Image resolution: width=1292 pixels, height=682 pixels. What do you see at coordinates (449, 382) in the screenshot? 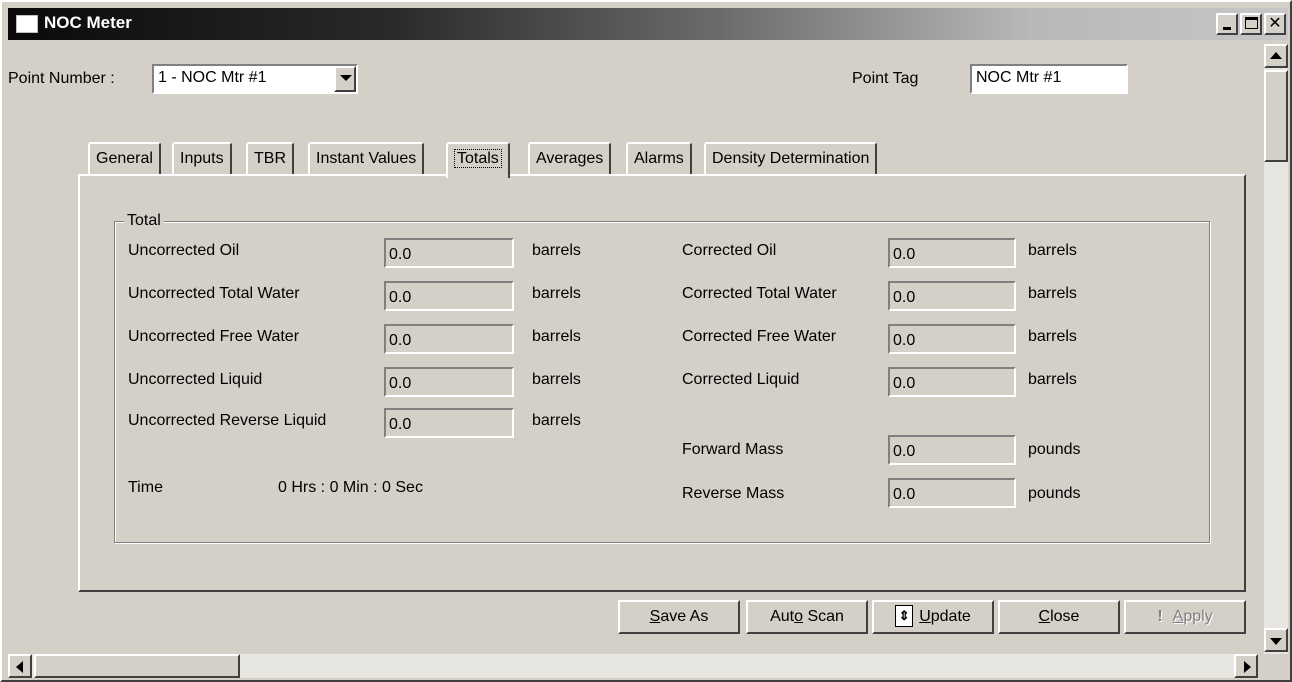
I see `uncorrected-liquid-field: 0.0` at bounding box center [449, 382].